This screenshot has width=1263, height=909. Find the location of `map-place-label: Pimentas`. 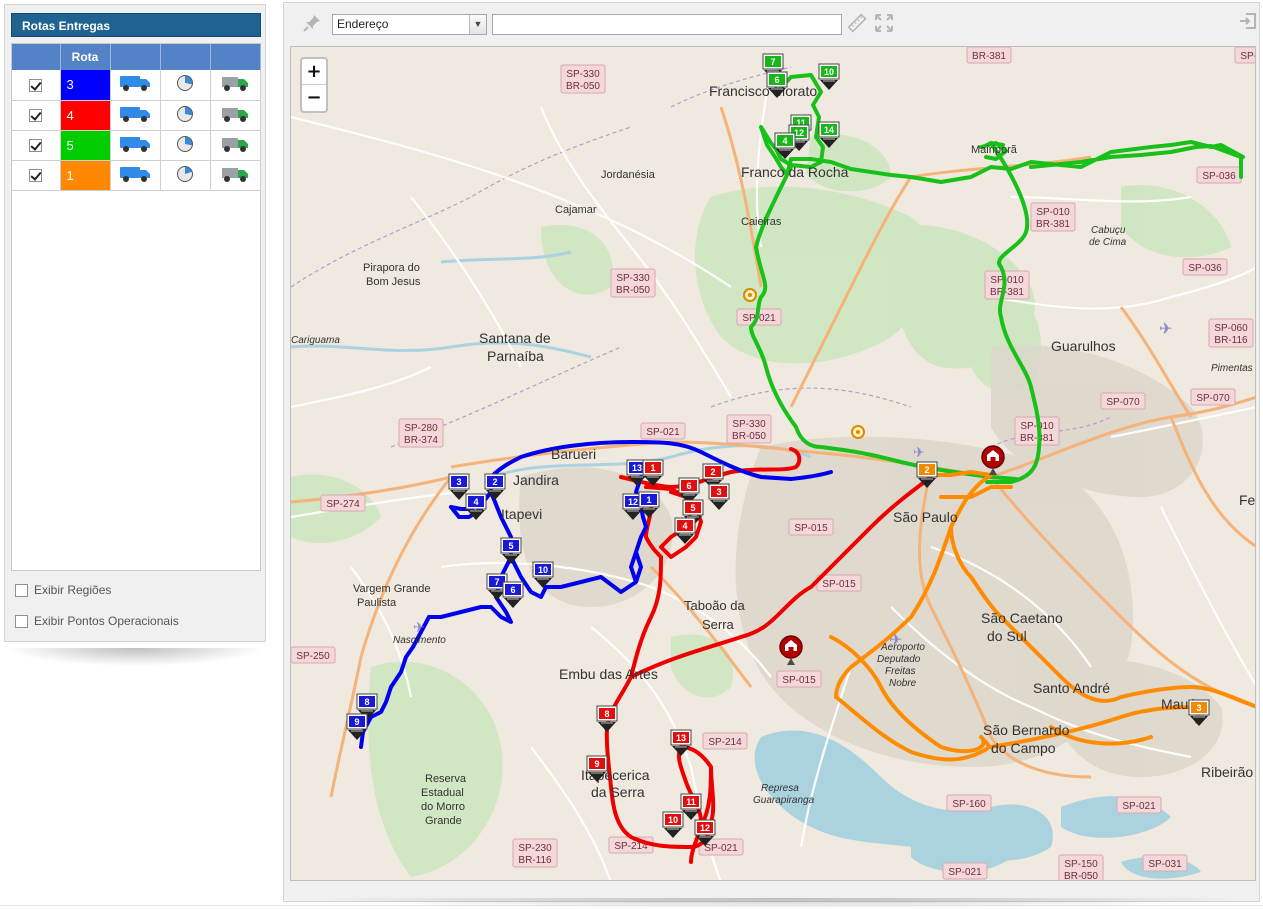

map-place-label: Pimentas is located at coordinates (1232, 368).